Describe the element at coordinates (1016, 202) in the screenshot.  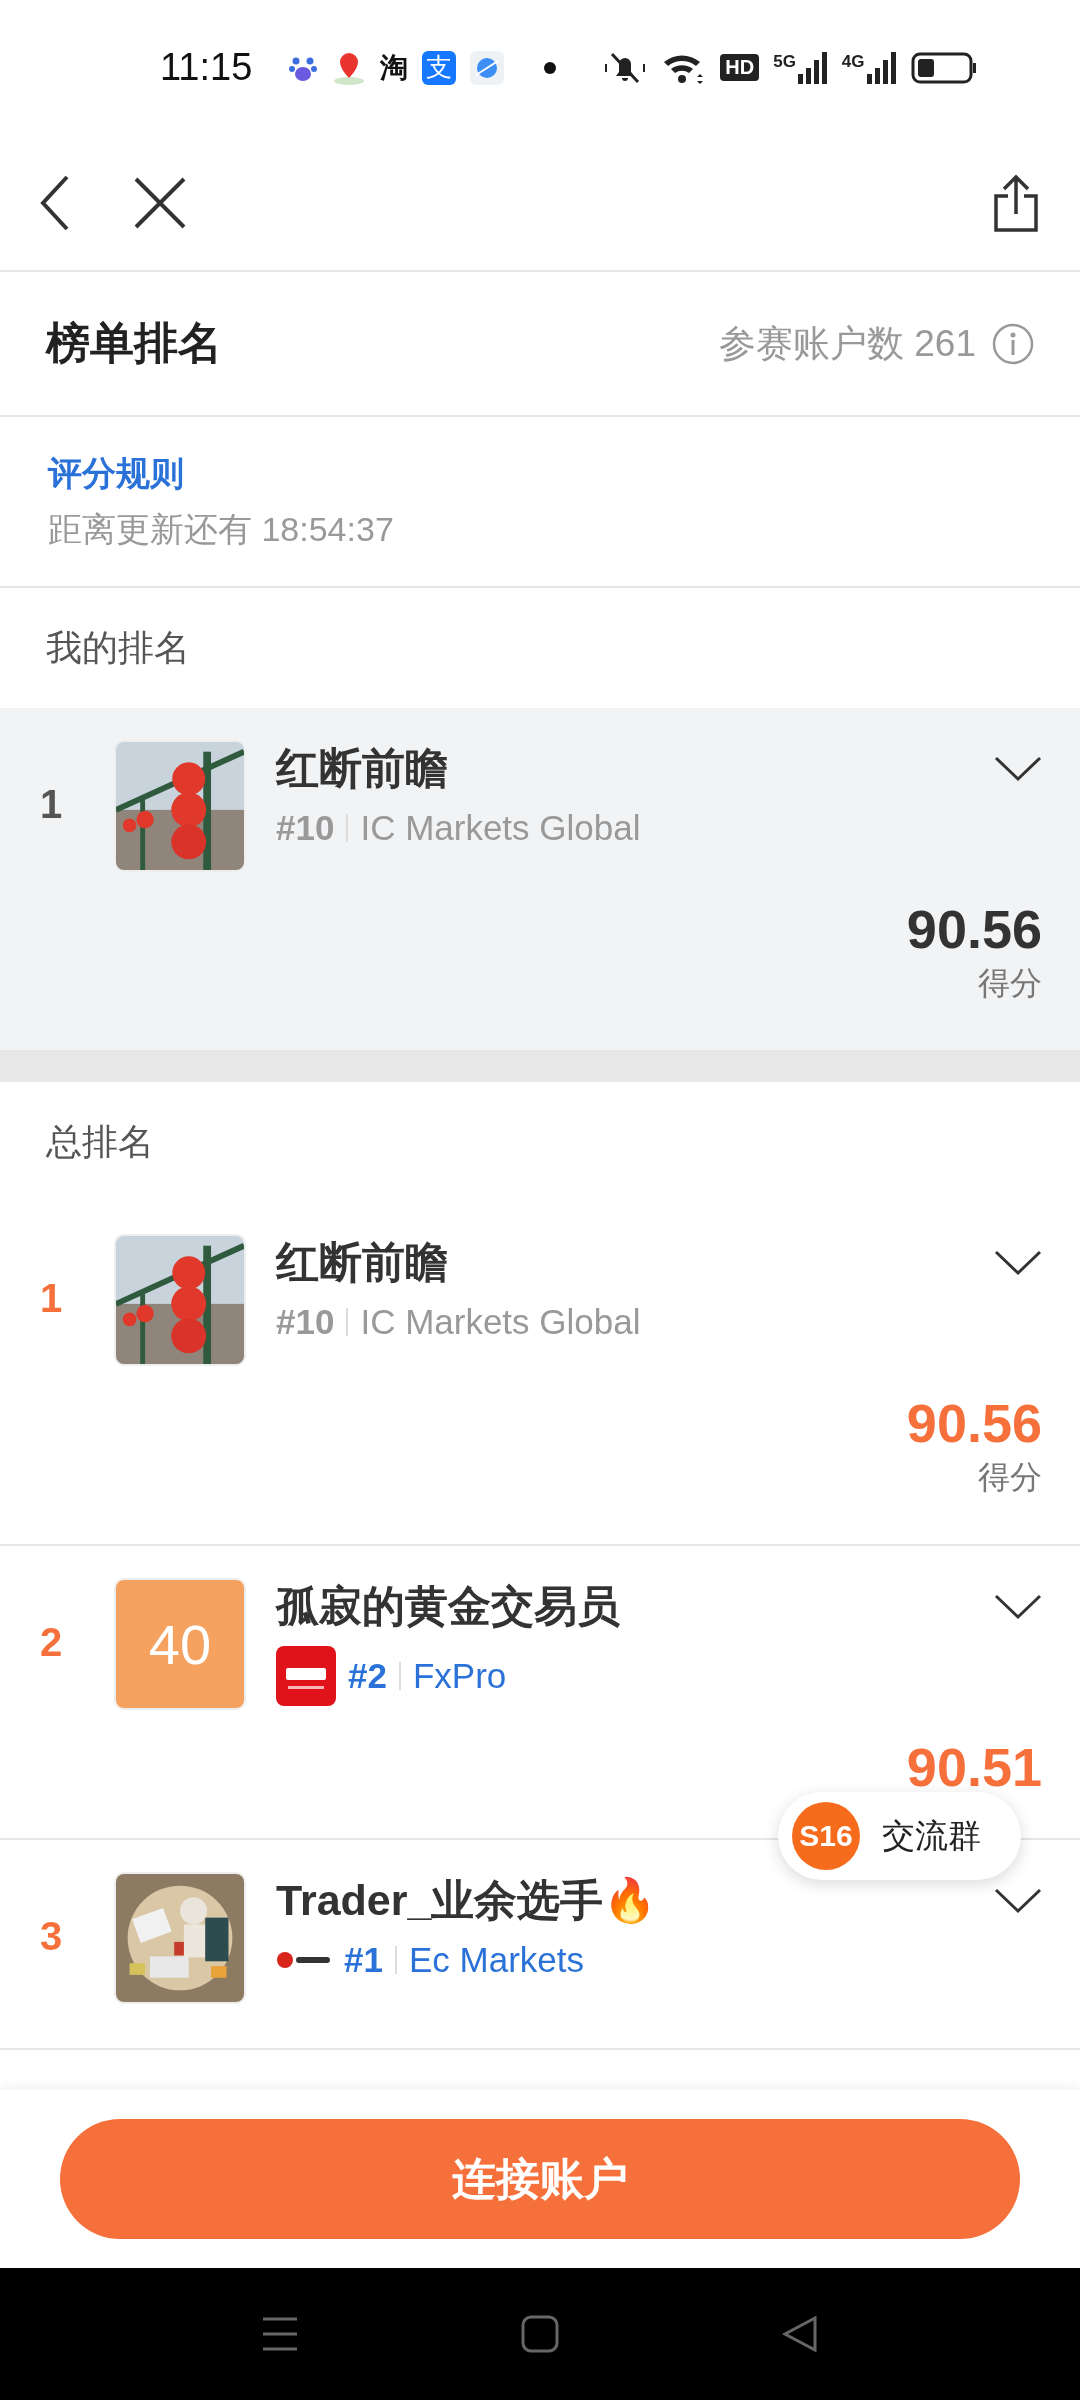
I see `share-icon` at that location.